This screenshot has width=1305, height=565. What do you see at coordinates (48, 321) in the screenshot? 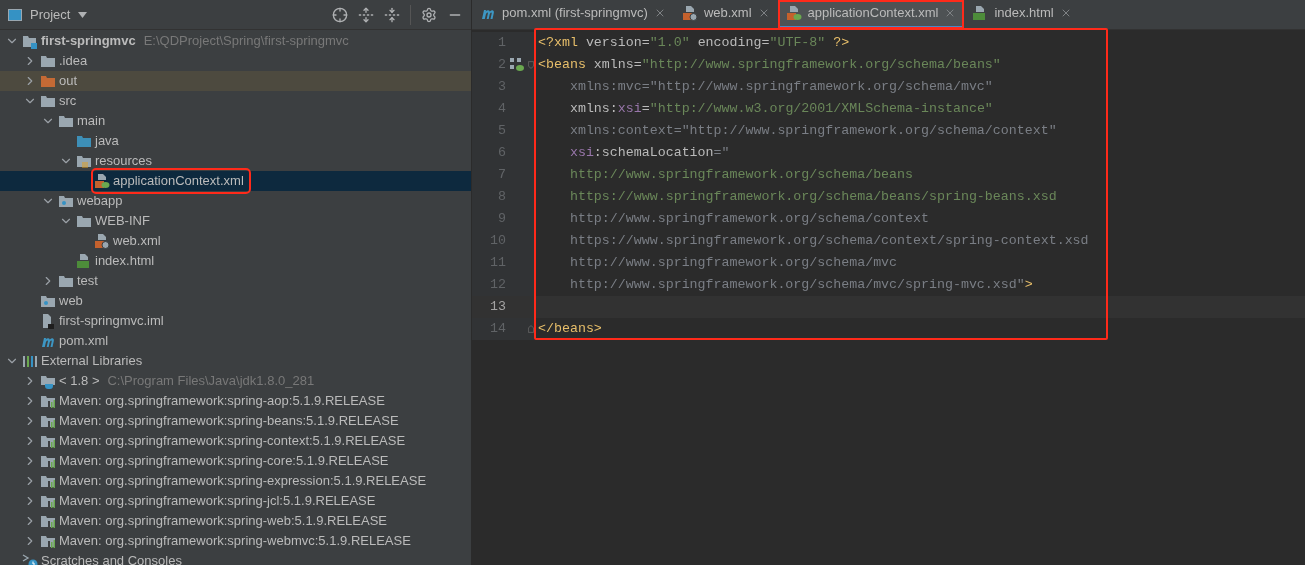
I see `module-file-icon` at bounding box center [48, 321].